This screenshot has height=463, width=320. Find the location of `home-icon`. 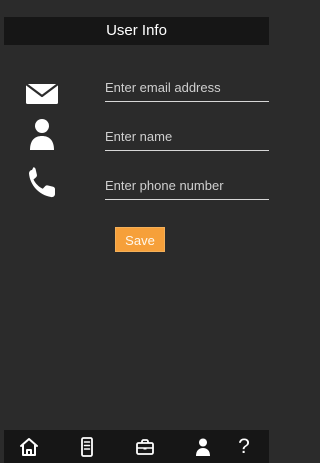

home-icon is located at coordinates (29, 446).